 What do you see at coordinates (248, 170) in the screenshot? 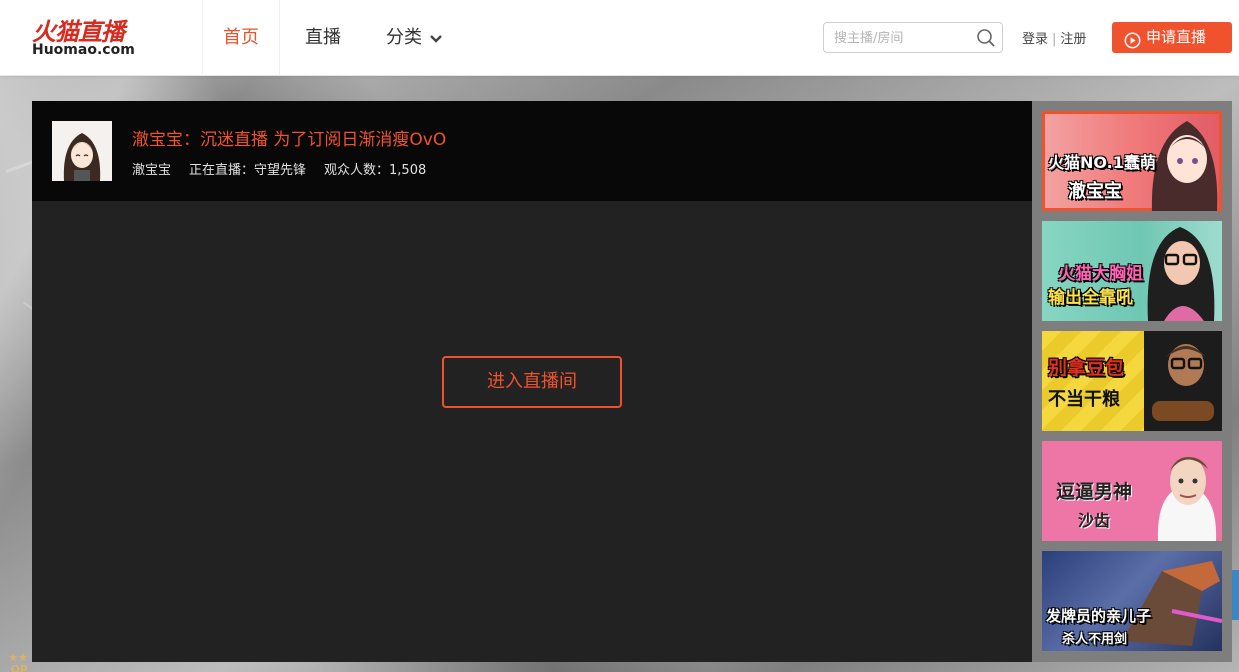
I see `stream-game: 正在直播：守望先锋` at bounding box center [248, 170].